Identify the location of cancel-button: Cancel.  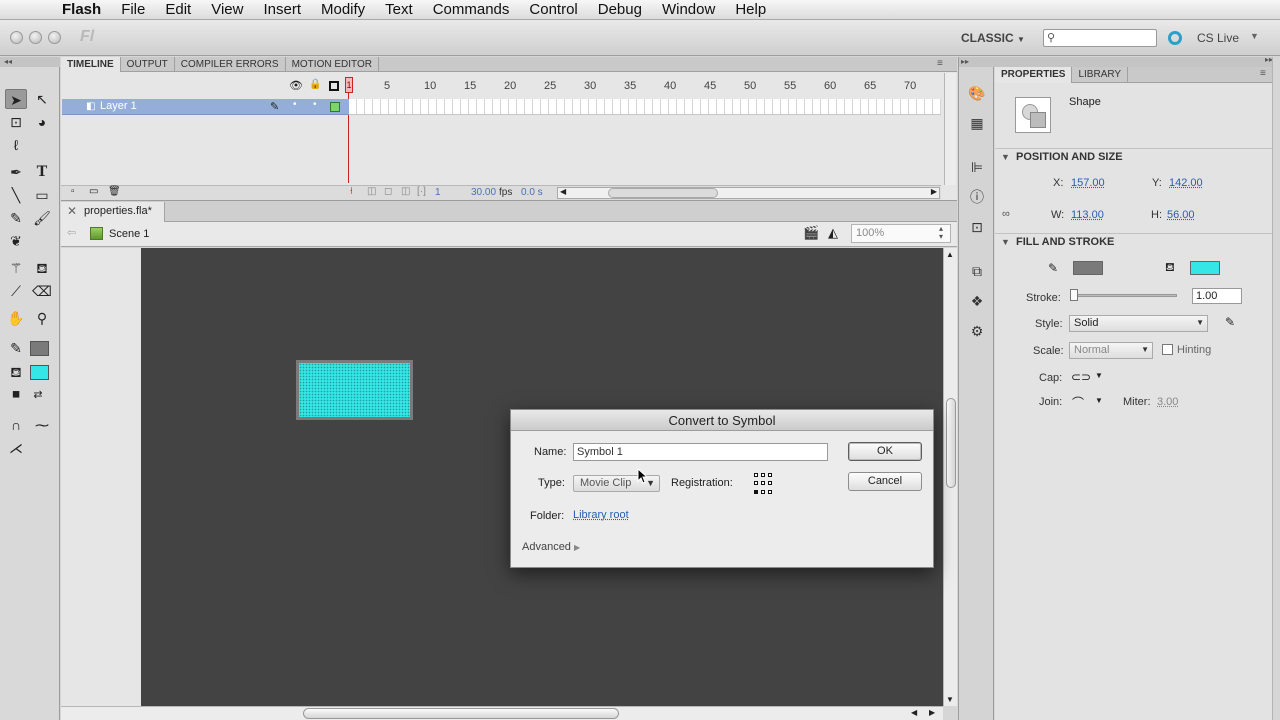
(885, 481).